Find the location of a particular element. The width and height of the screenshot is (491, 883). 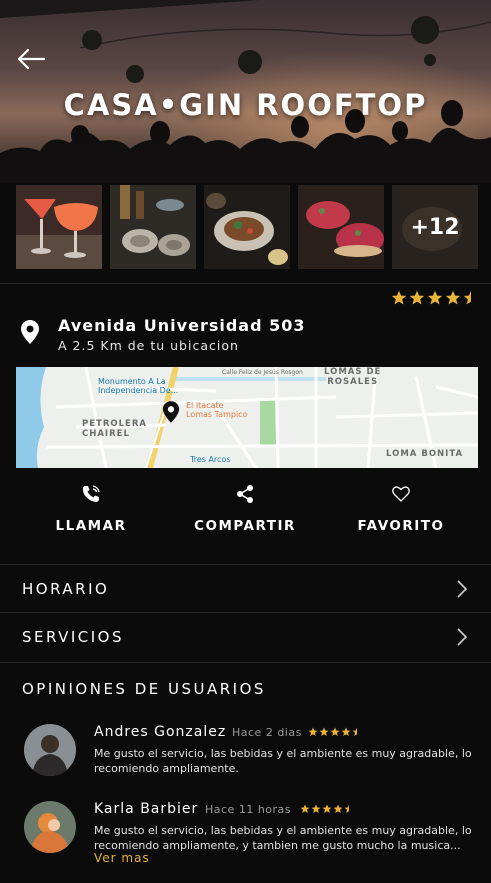

rooftop-decoration is located at coordinates (245, 41).